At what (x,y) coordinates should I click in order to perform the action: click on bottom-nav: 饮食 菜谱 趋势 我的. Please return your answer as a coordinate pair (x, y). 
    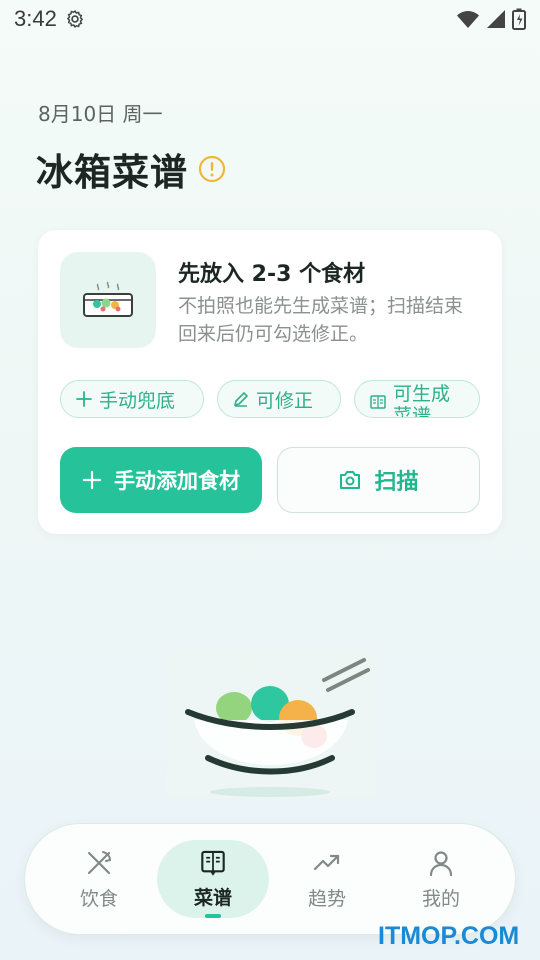
    Looking at the image, I should click on (270, 879).